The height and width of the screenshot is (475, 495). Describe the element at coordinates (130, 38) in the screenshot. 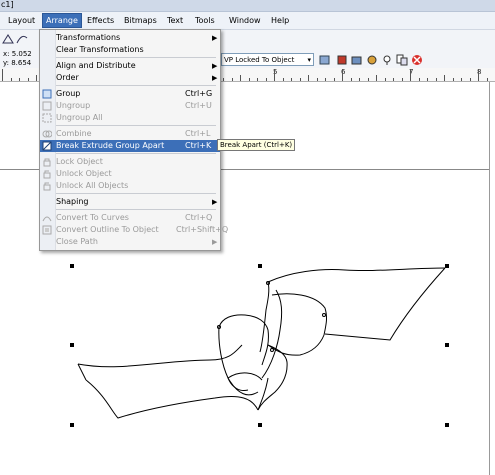

I see `menu-item-transformations: Transformations ▶` at that location.